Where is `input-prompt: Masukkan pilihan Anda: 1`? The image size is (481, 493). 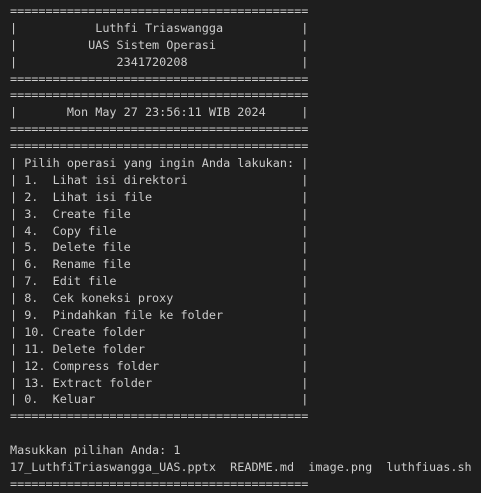 input-prompt: Masukkan pilihan Anda: 1 is located at coordinates (95, 450).